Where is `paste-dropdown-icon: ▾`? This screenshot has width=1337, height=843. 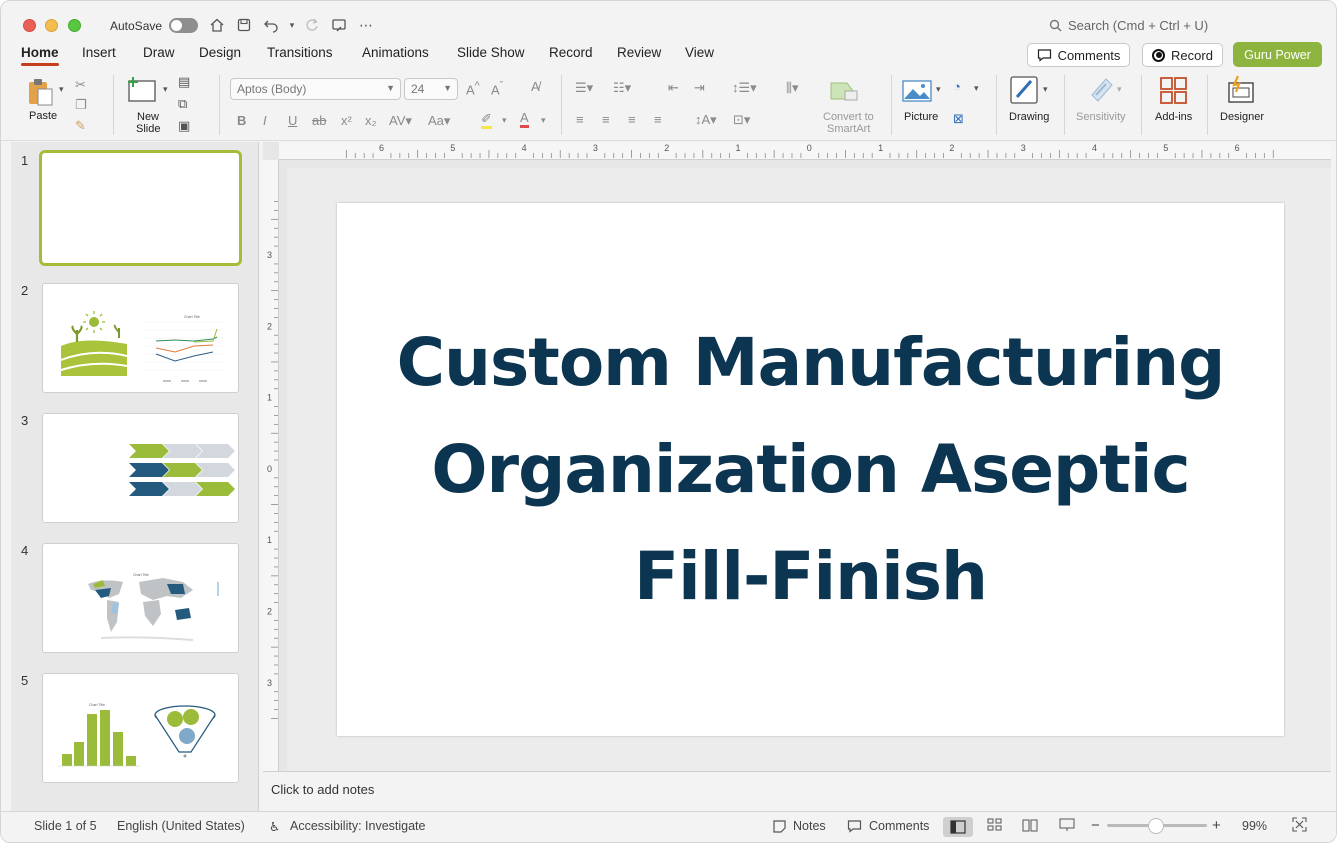
paste-dropdown-icon: ▾ is located at coordinates (61, 89).